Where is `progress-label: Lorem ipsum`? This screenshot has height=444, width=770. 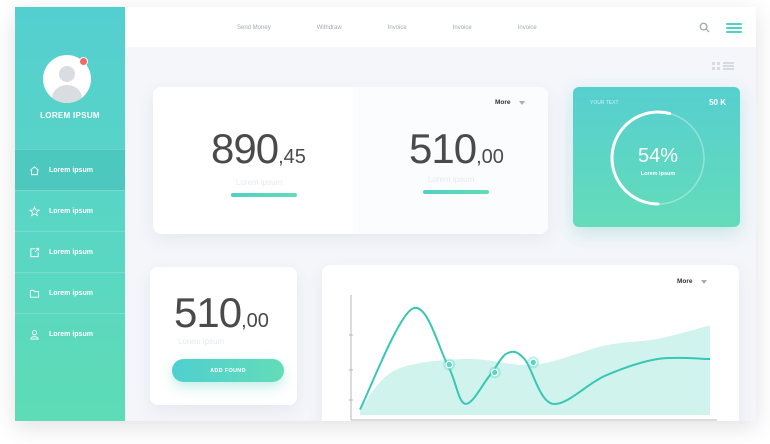 progress-label: Lorem ipsum is located at coordinates (658, 174).